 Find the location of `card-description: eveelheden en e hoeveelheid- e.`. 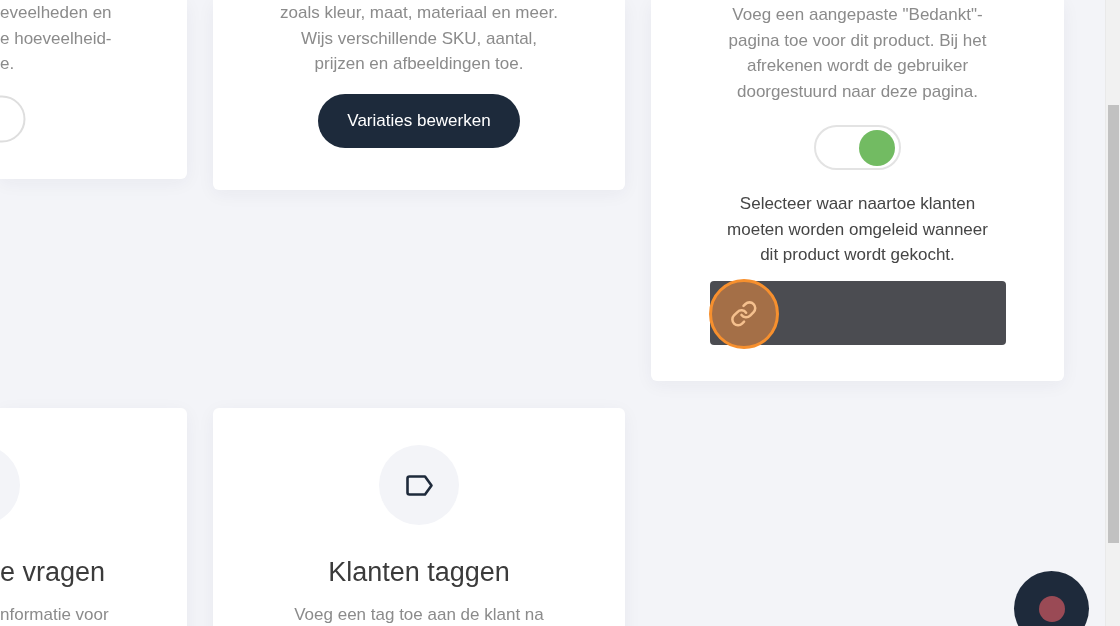

card-description: eveelheden en e hoeveelheid- e. is located at coordinates (56, 38).